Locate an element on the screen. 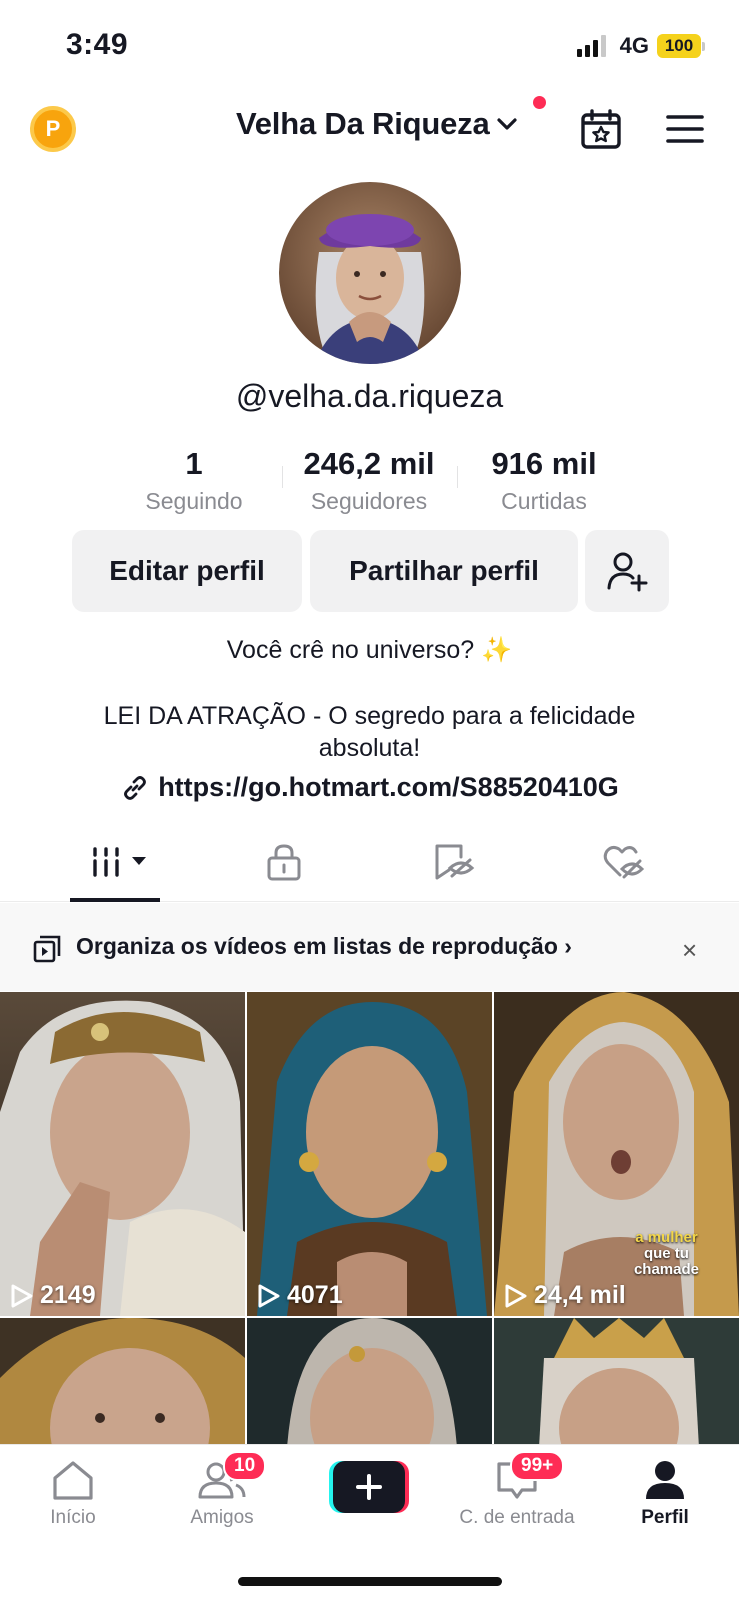 This screenshot has width=739, height=1600. heart-hidden-icon is located at coordinates (624, 862).